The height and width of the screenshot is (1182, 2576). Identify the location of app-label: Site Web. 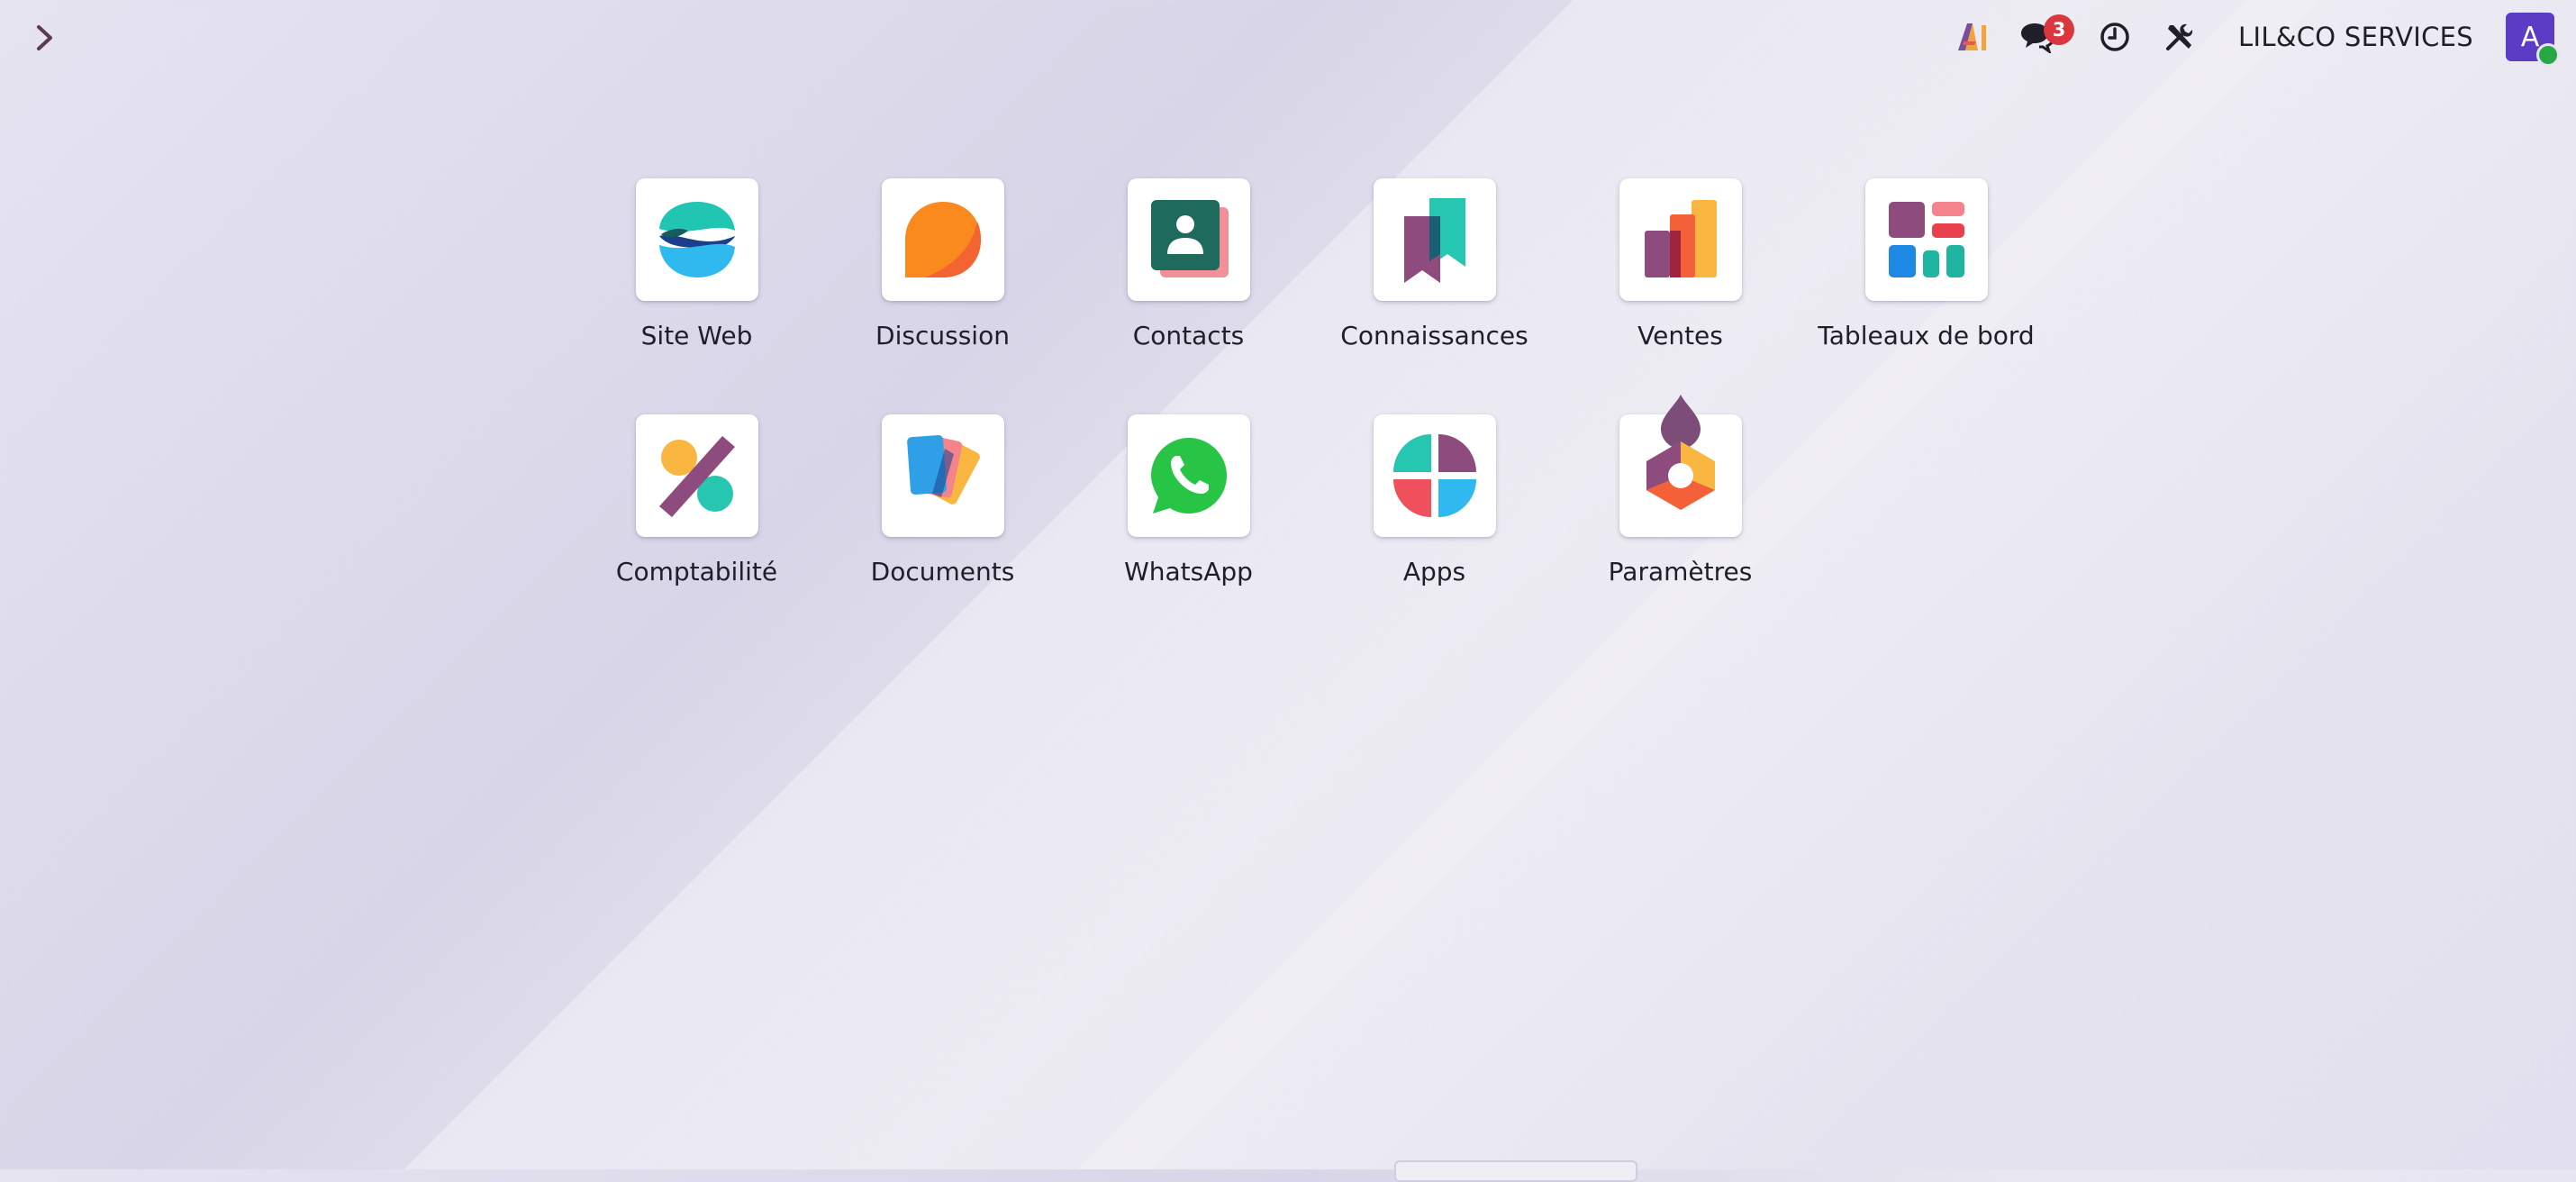
(696, 335).